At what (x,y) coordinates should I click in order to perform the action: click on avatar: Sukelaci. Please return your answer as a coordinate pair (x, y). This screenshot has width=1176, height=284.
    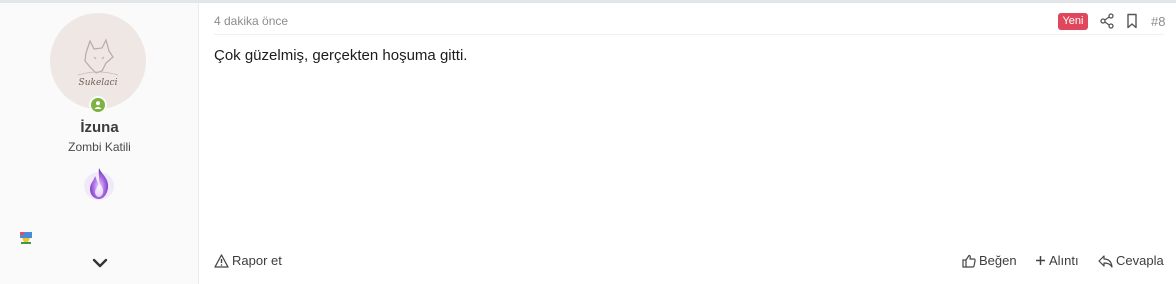
    Looking at the image, I should click on (98, 61).